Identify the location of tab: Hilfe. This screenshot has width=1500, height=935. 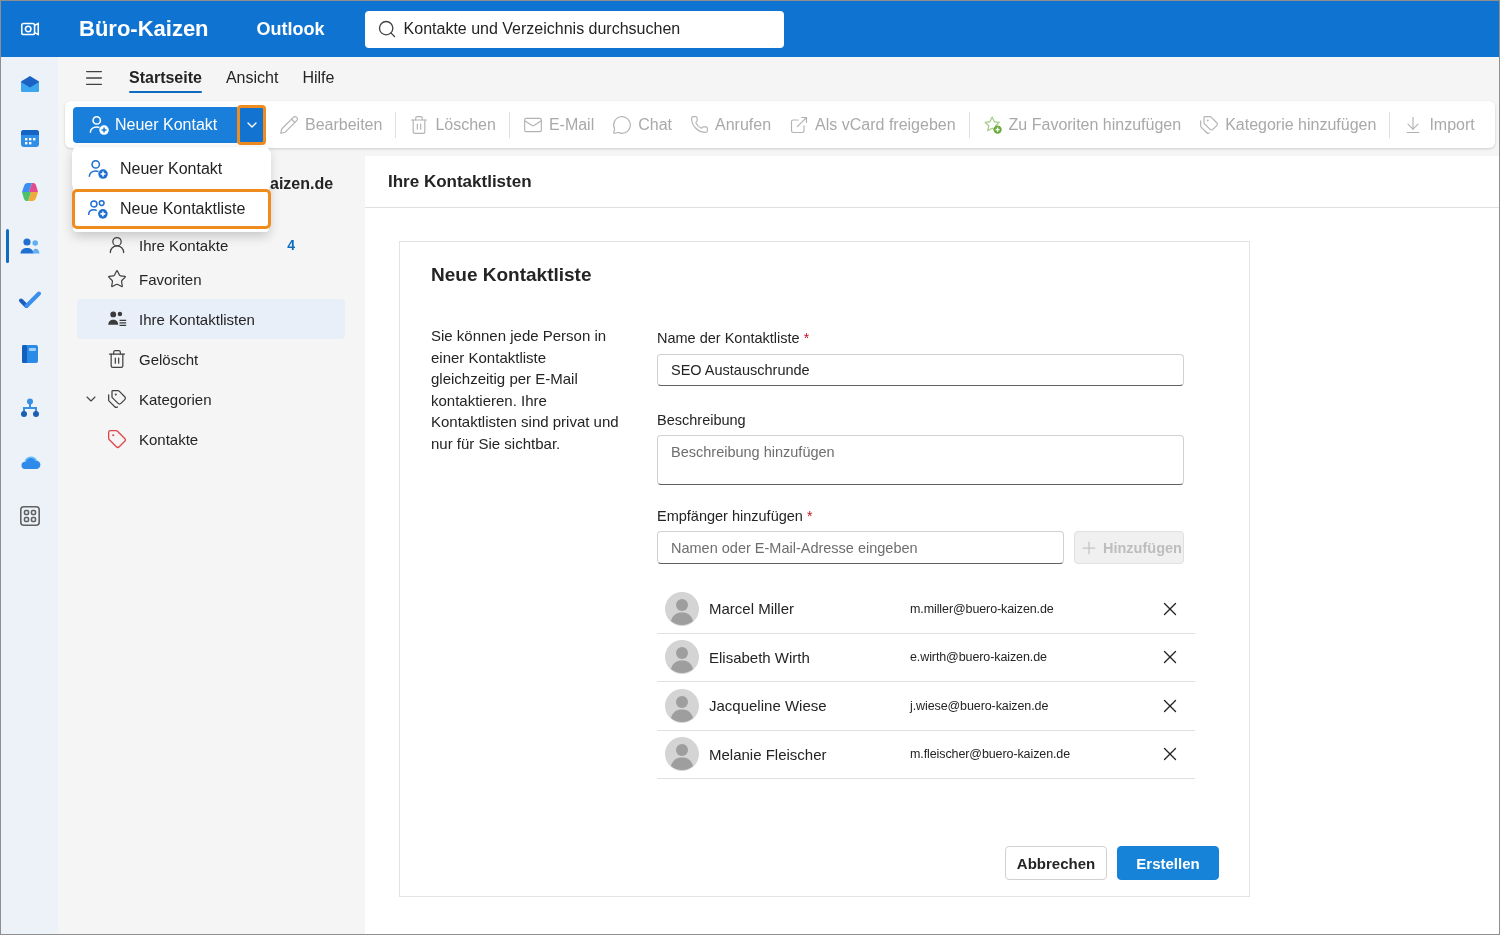
(318, 77).